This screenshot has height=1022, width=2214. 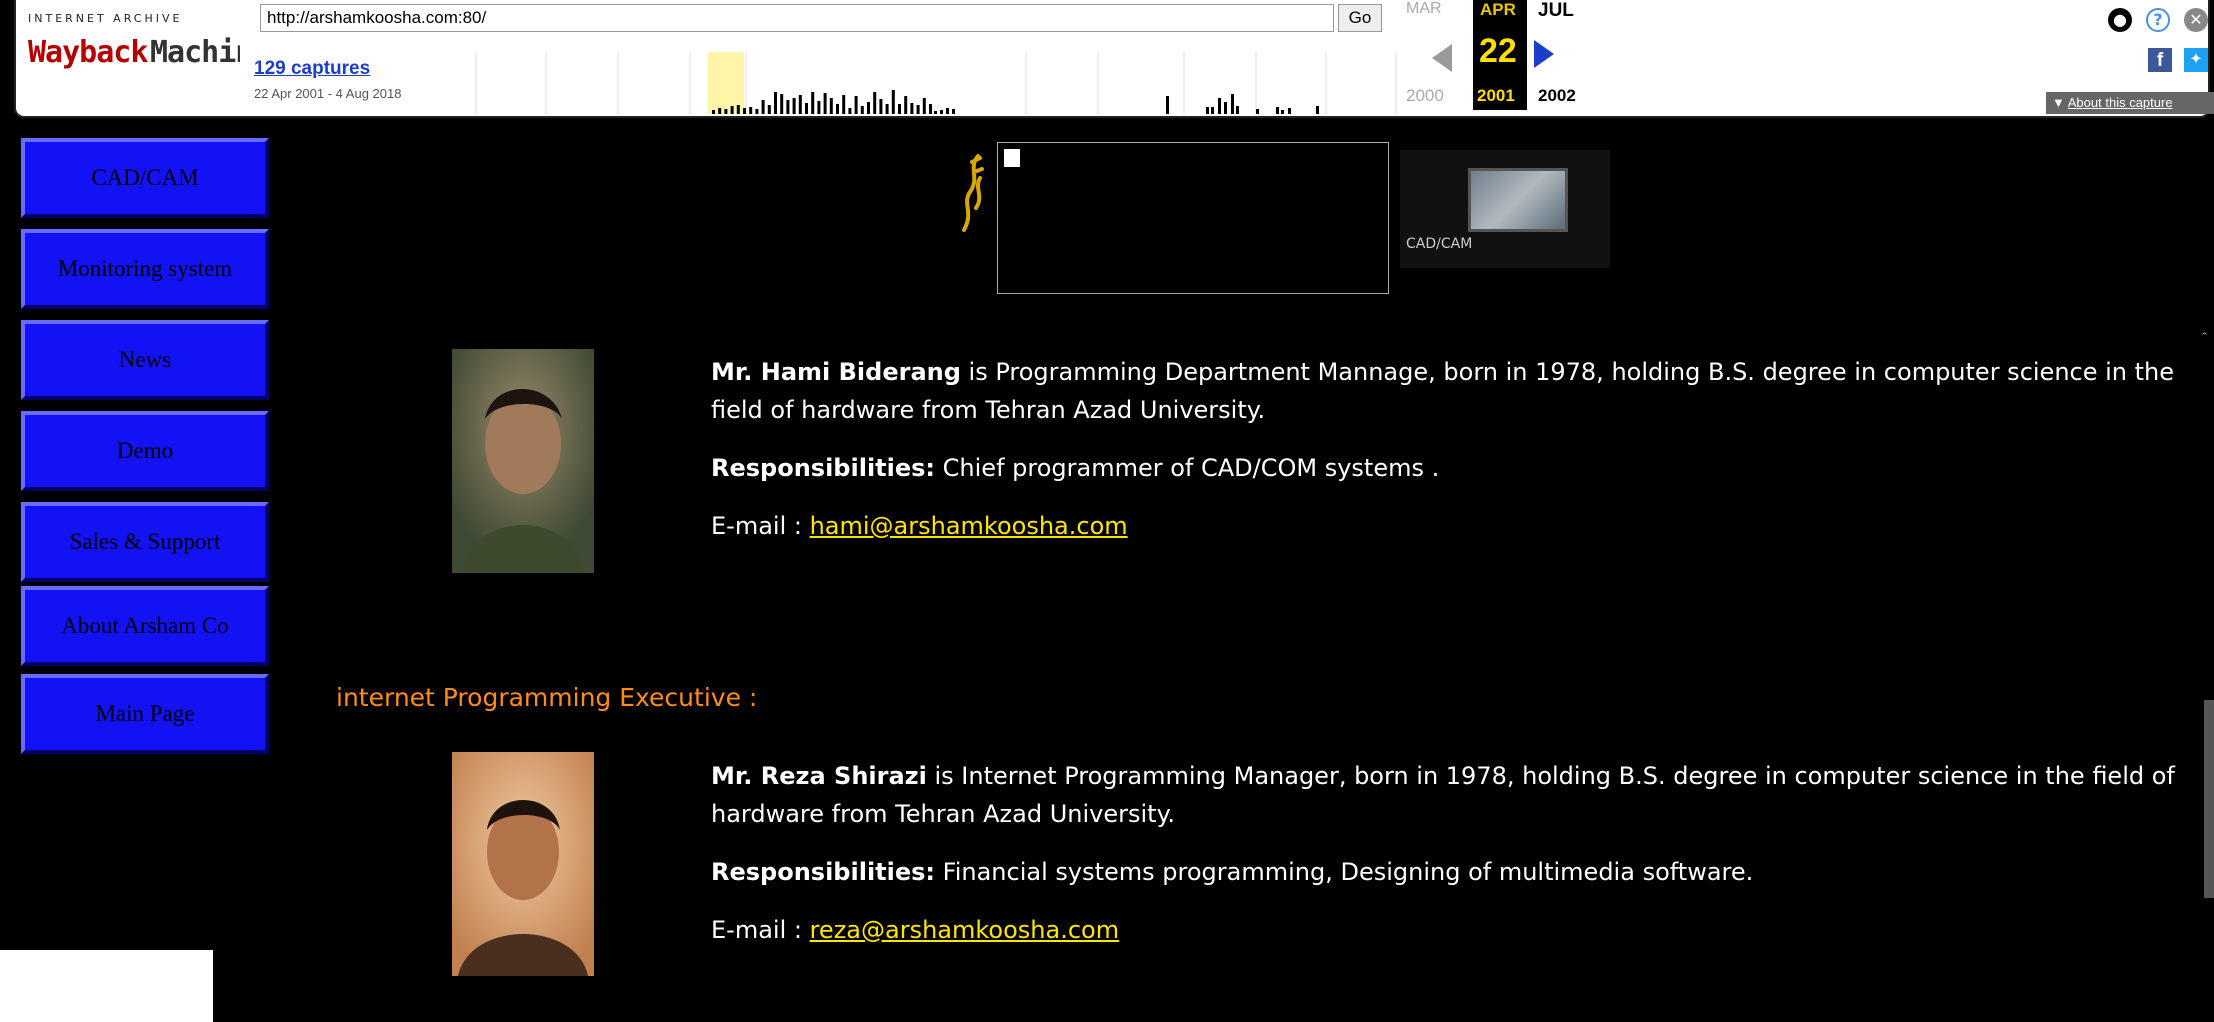 What do you see at coordinates (328, 93) in the screenshot?
I see `capture-date-range: 22 Apr 2001 - 4 Aug 2018` at bounding box center [328, 93].